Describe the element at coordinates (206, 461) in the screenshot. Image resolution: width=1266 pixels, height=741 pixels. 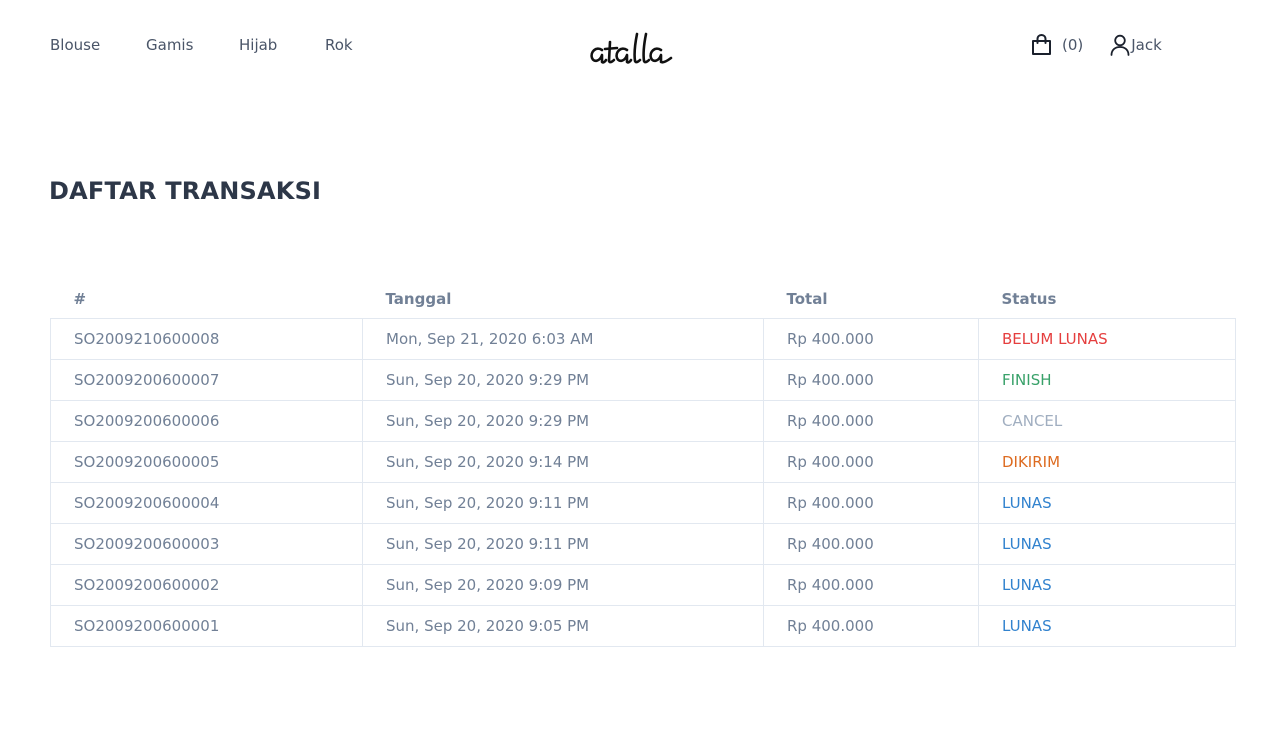
I see `transaction-id: SO2009200600005` at that location.